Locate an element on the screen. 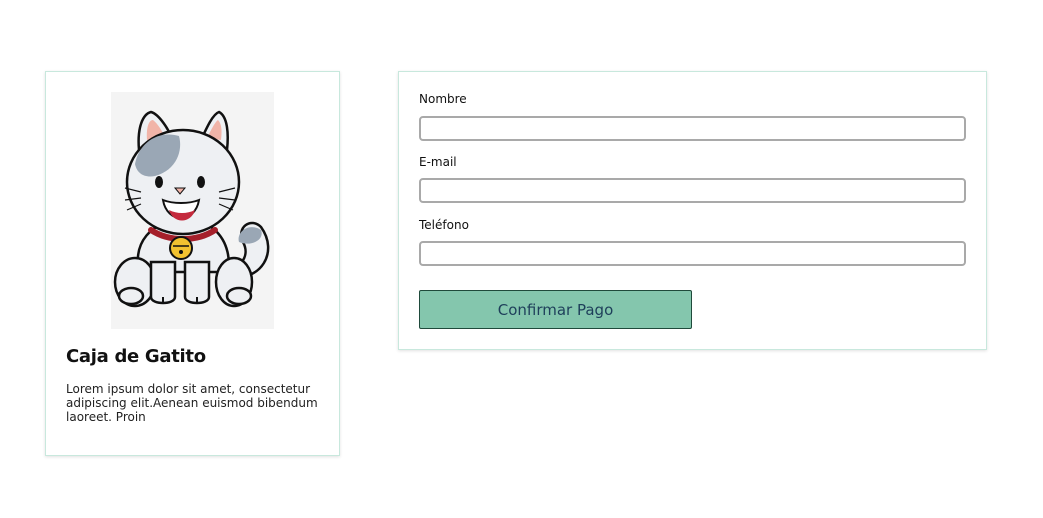 Image resolution: width=1043 pixels, height=518 pixels. phone-input is located at coordinates (692, 253).